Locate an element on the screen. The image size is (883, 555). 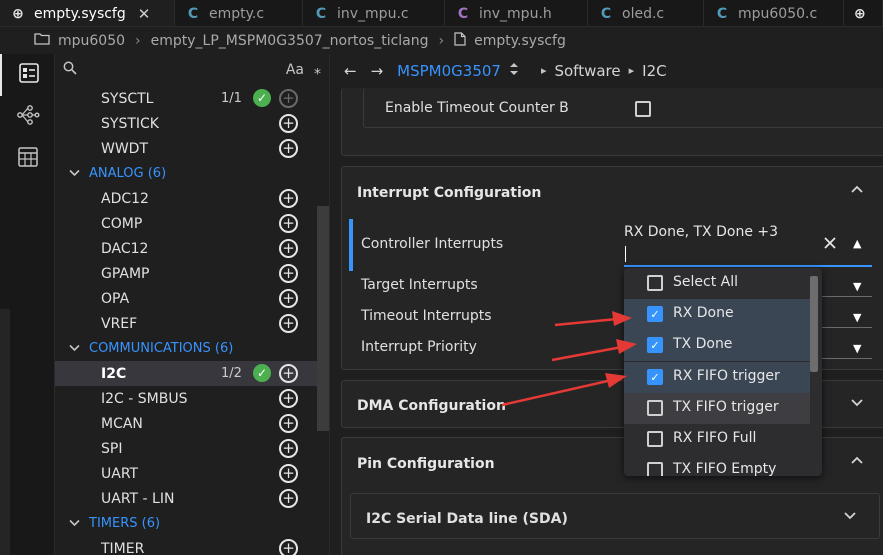
popup-scrollbar is located at coordinates (814, 324).